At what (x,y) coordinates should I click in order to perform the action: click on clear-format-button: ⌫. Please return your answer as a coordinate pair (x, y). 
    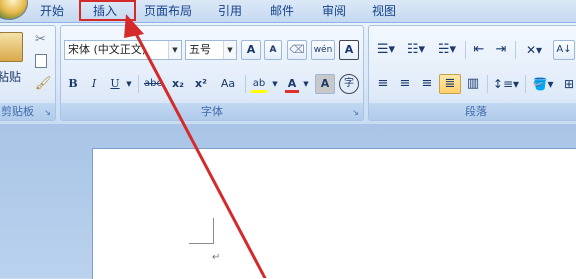
    Looking at the image, I should click on (297, 50).